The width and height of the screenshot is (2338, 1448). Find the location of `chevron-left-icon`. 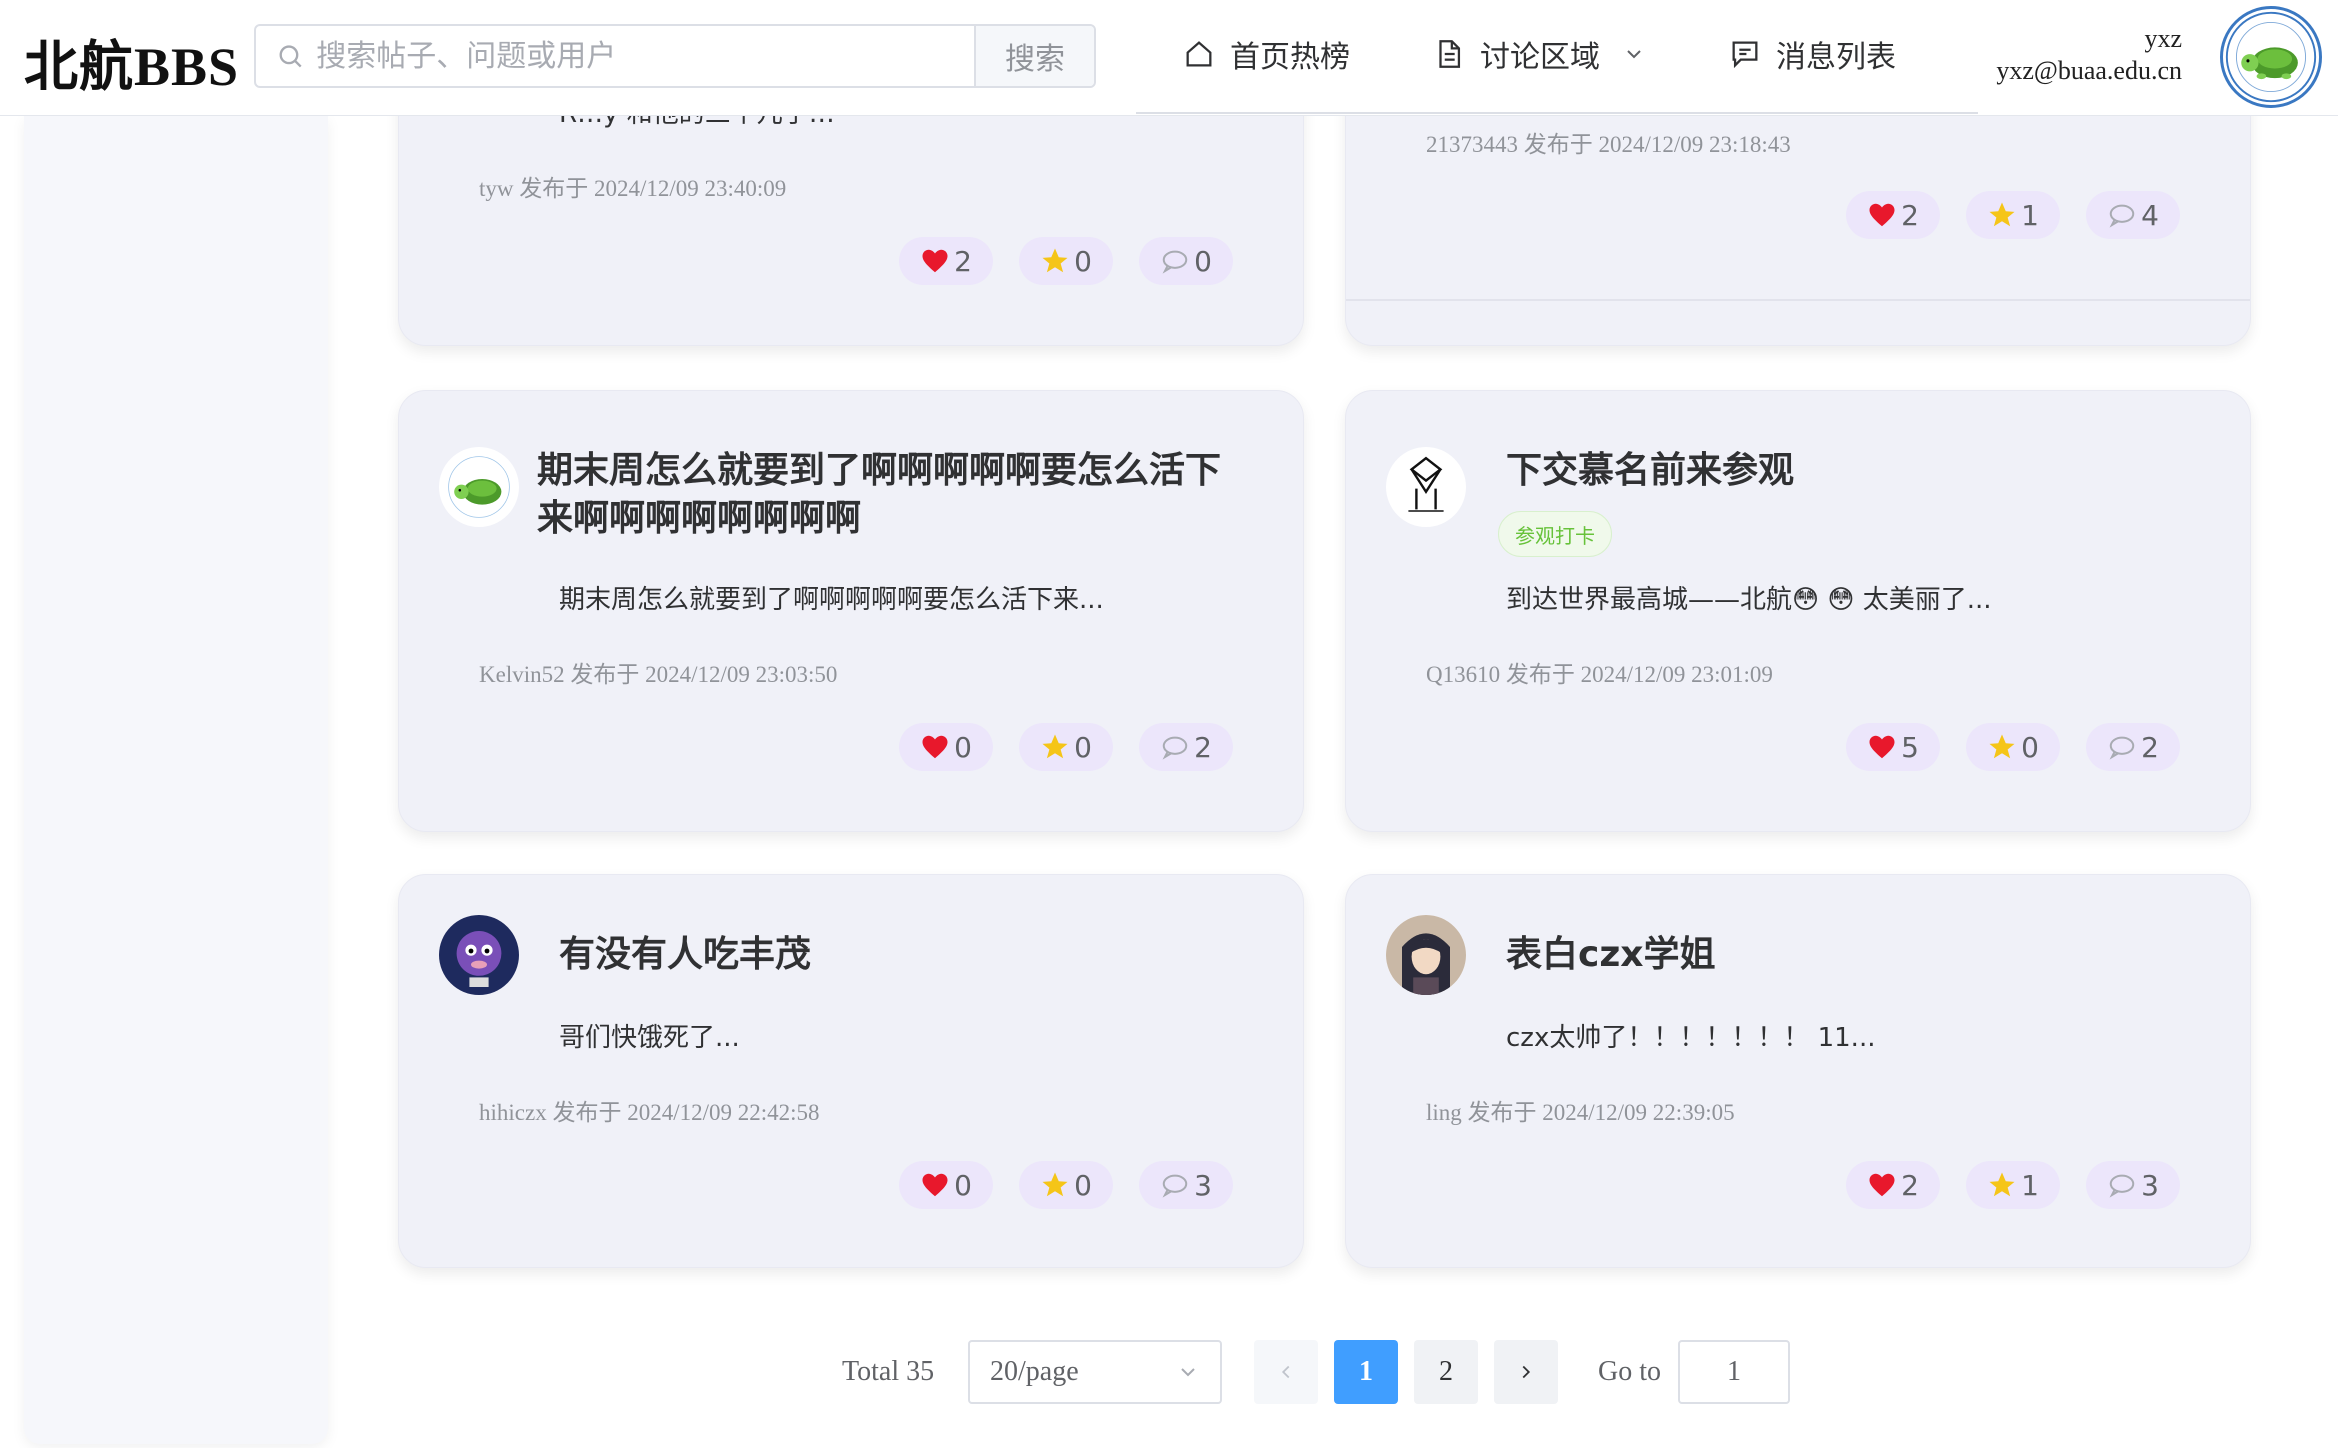

chevron-left-icon is located at coordinates (1285, 1372).